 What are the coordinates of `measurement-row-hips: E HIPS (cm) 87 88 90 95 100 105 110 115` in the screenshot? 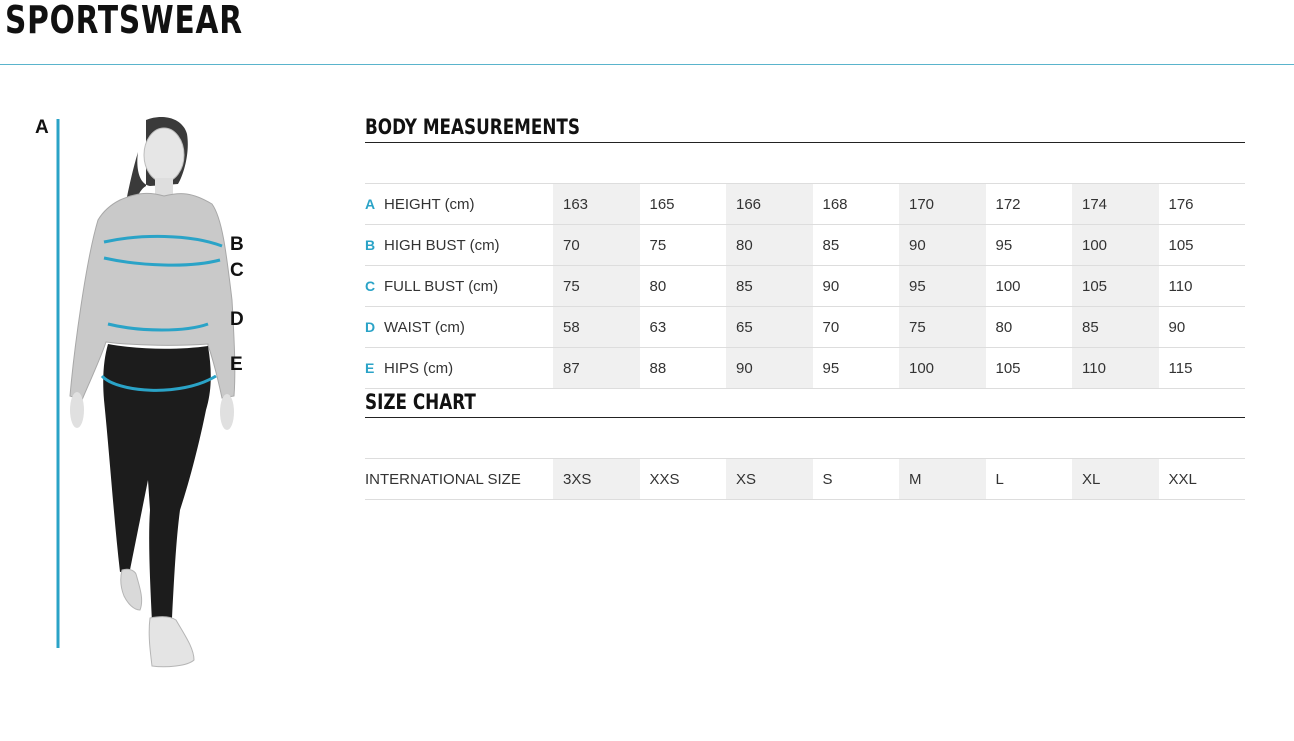 It's located at (805, 368).